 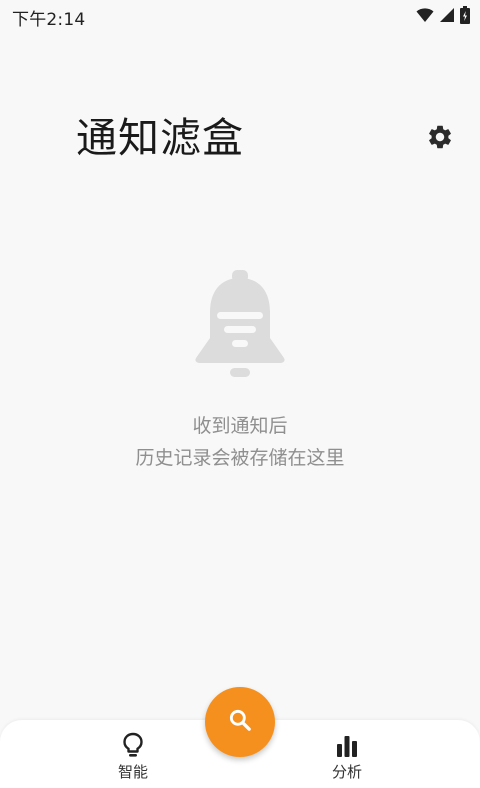 What do you see at coordinates (346, 772) in the screenshot?
I see `nav-label-analysis: 分析` at bounding box center [346, 772].